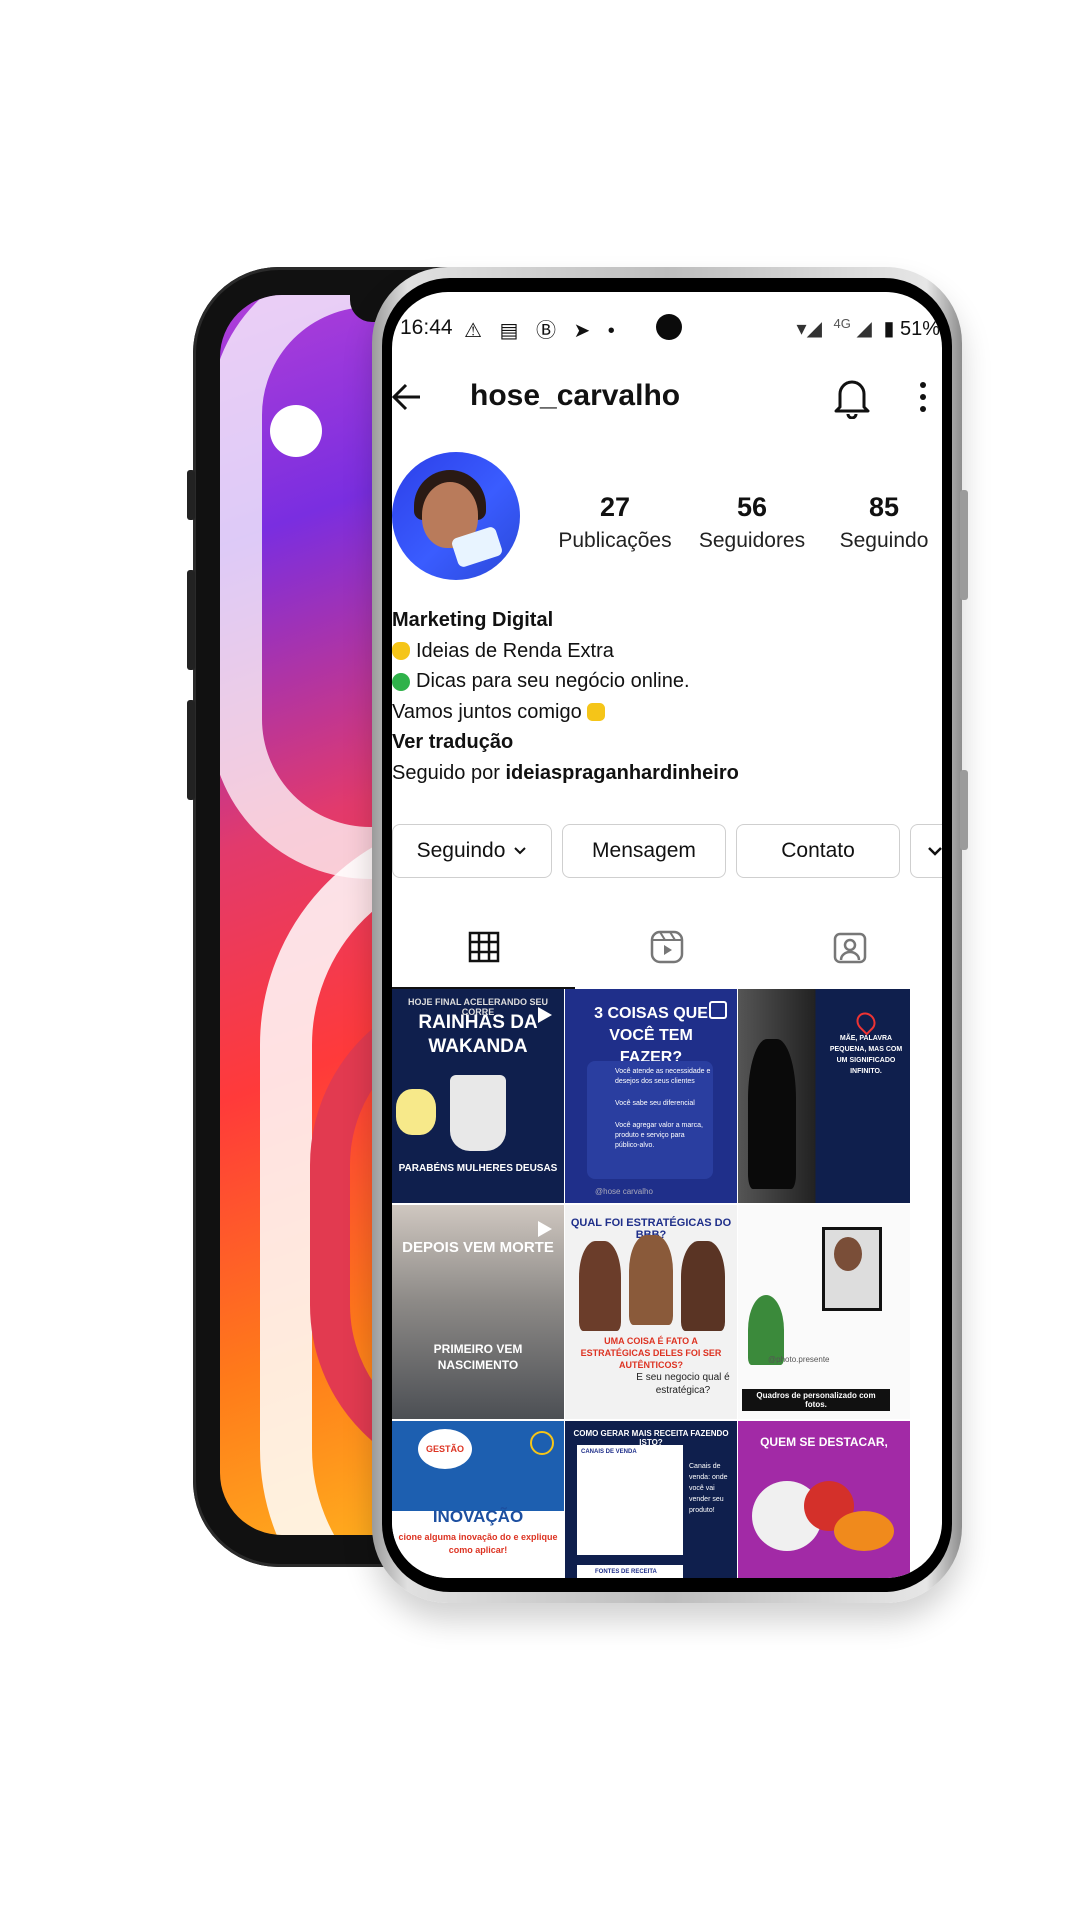 The image size is (1080, 1920). Describe the element at coordinates (615, 540) in the screenshot. I see `stat-posts-label: Publicações` at that location.